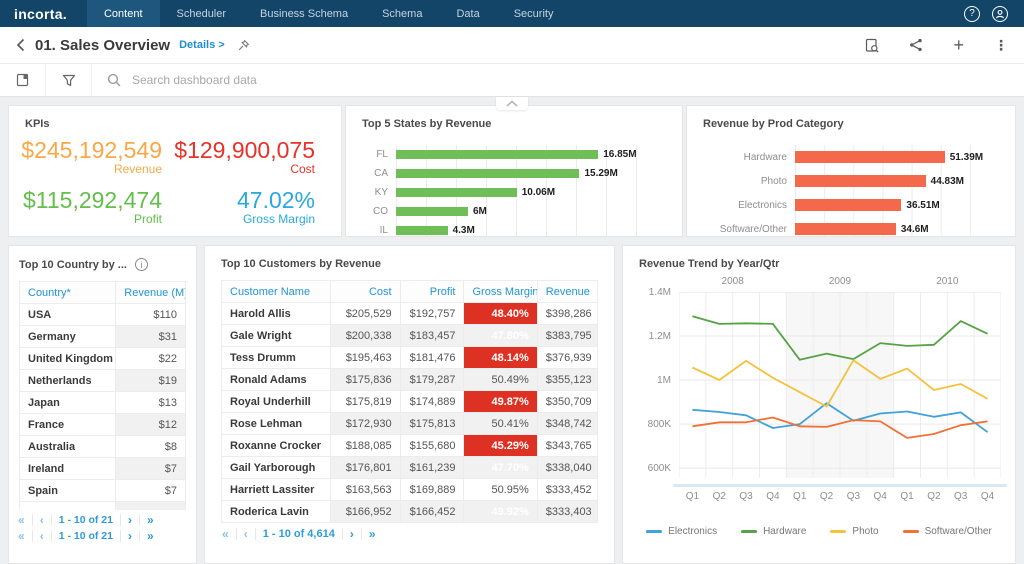  What do you see at coordinates (659, 292) in the screenshot?
I see `y-tick-label: 1.4M` at bounding box center [659, 292].